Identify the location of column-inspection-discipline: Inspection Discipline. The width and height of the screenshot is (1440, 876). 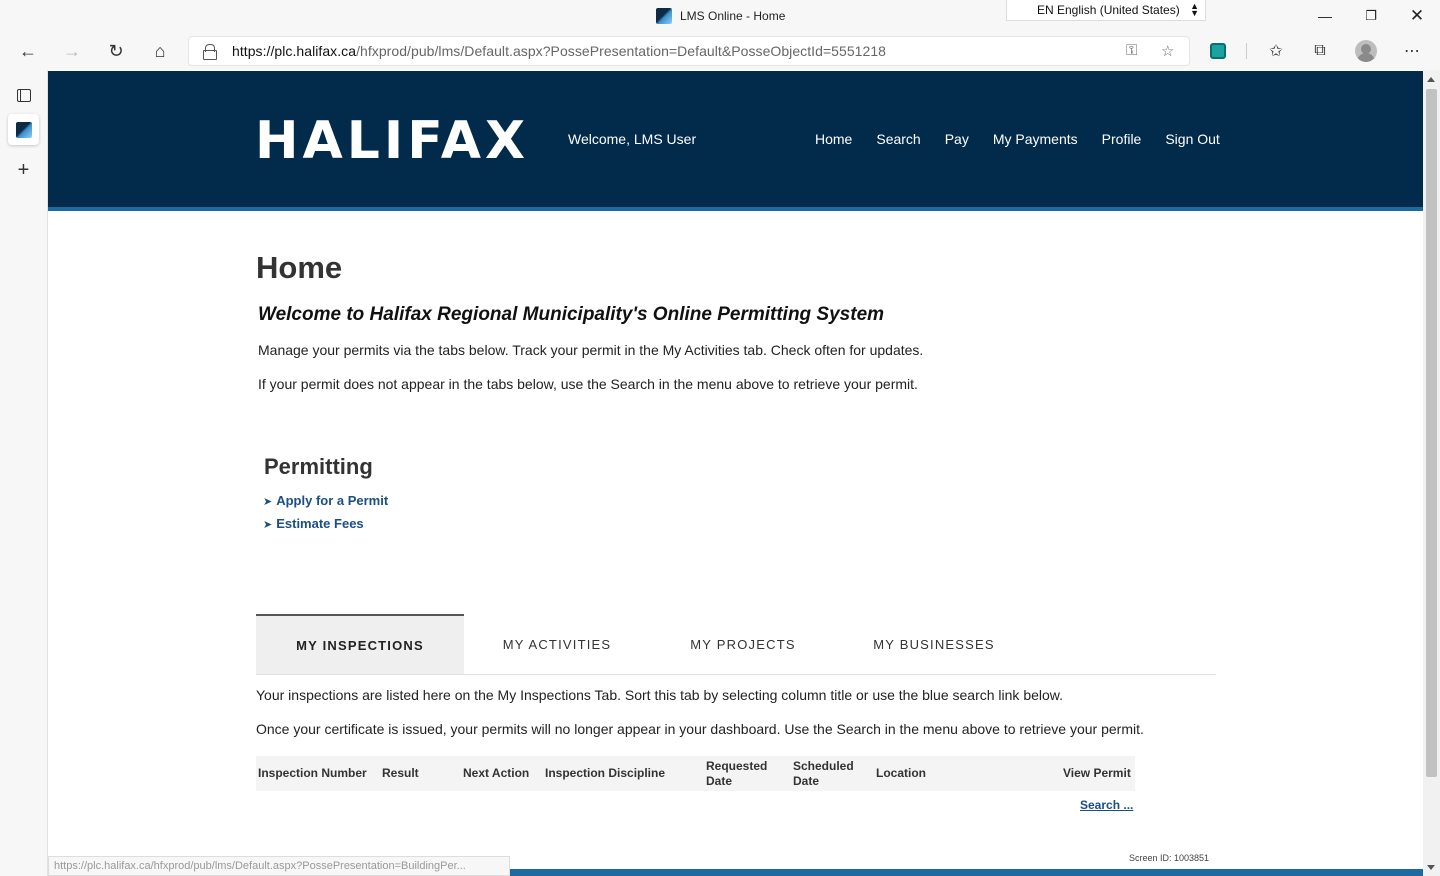
(605, 773).